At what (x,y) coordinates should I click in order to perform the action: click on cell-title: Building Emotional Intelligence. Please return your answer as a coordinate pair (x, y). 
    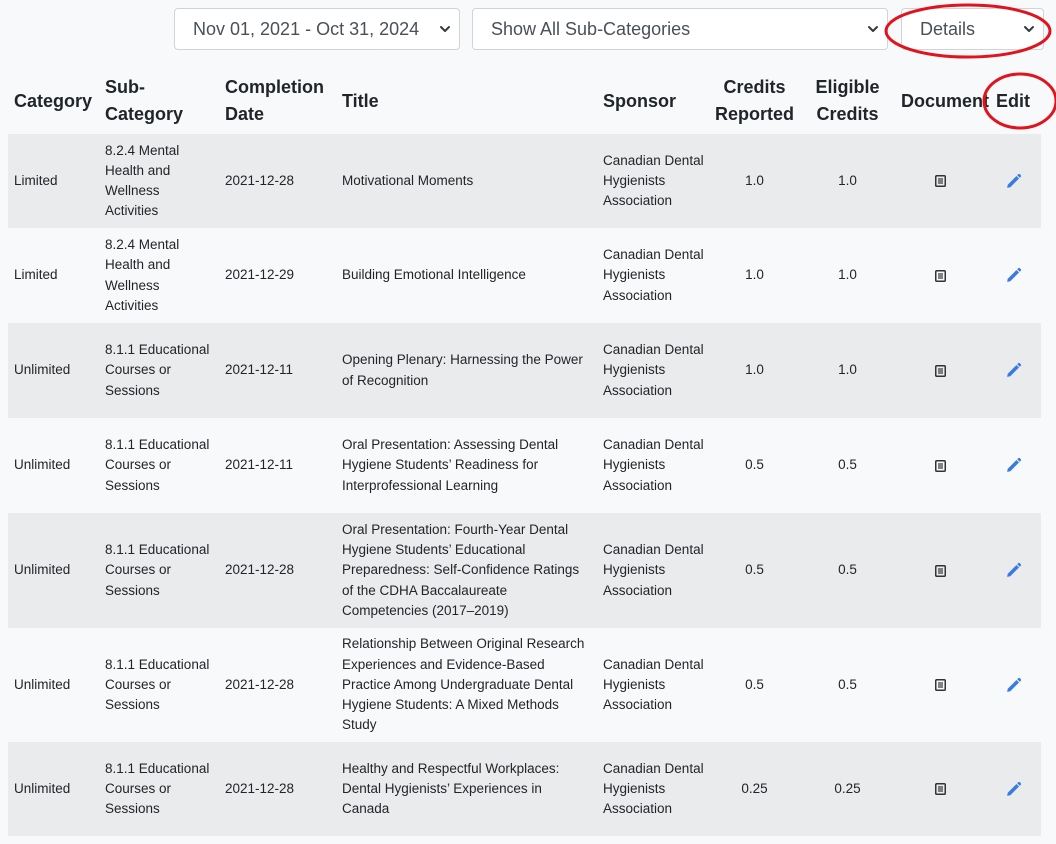
    Looking at the image, I should click on (434, 275).